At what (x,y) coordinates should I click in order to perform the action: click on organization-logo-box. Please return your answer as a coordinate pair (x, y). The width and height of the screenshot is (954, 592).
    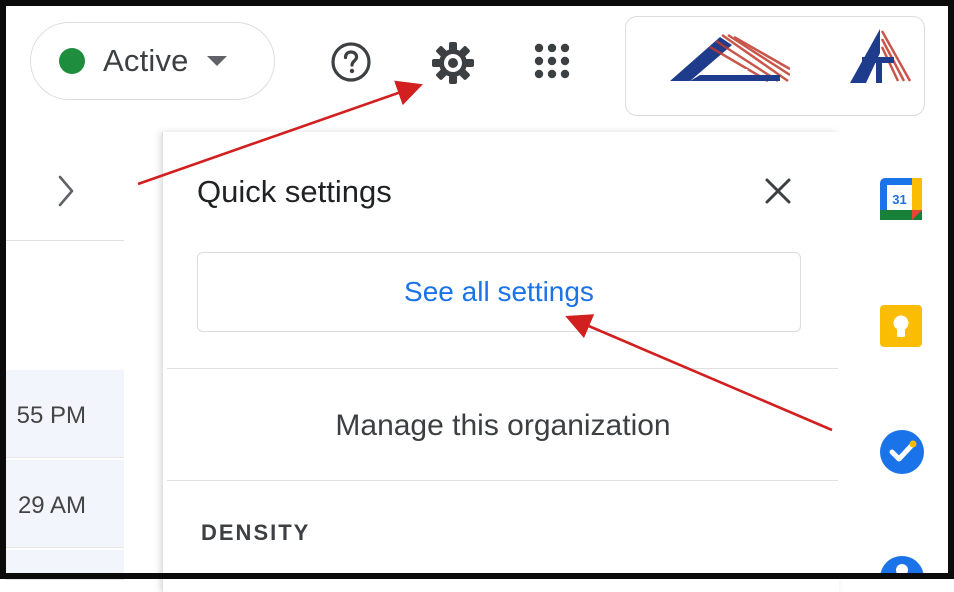
    Looking at the image, I should click on (775, 66).